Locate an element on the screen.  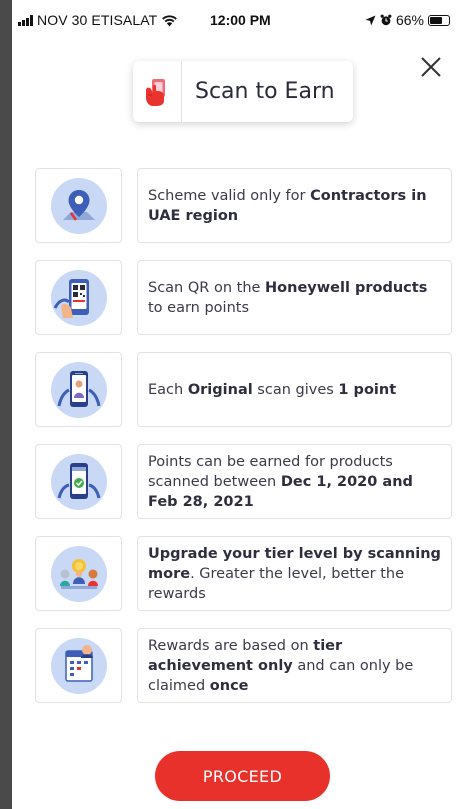
rule-text-bold: once is located at coordinates (229, 685).